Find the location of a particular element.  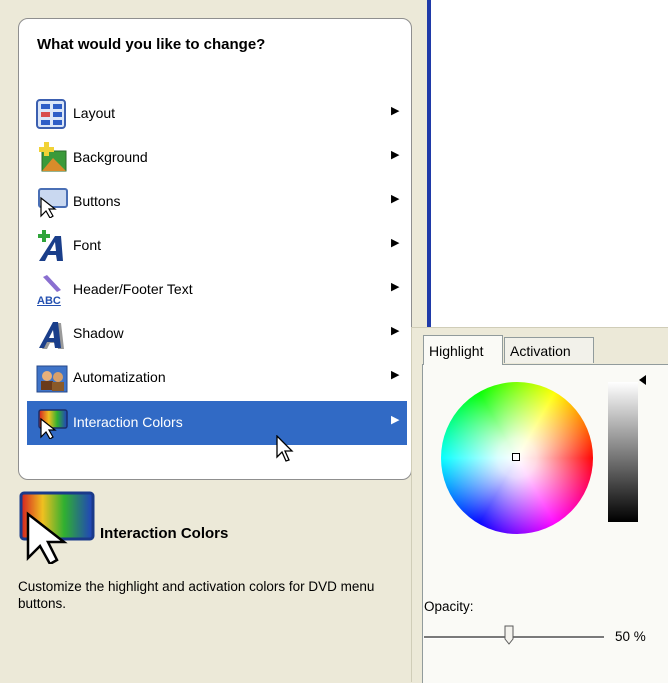

color-wheel is located at coordinates (517, 458).